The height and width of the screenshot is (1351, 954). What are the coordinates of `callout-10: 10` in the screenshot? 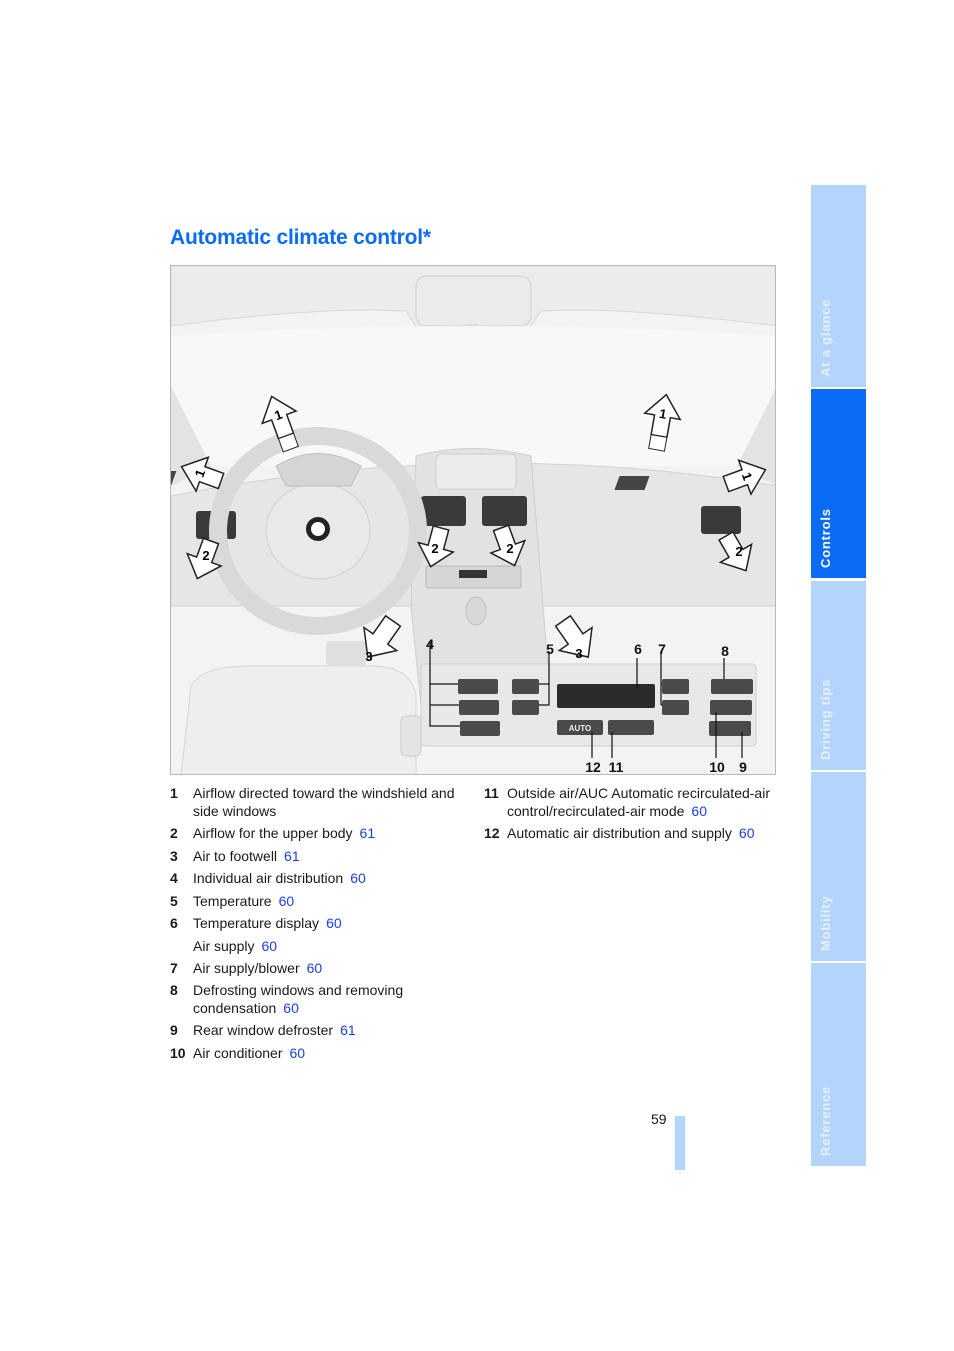 It's located at (717, 767).